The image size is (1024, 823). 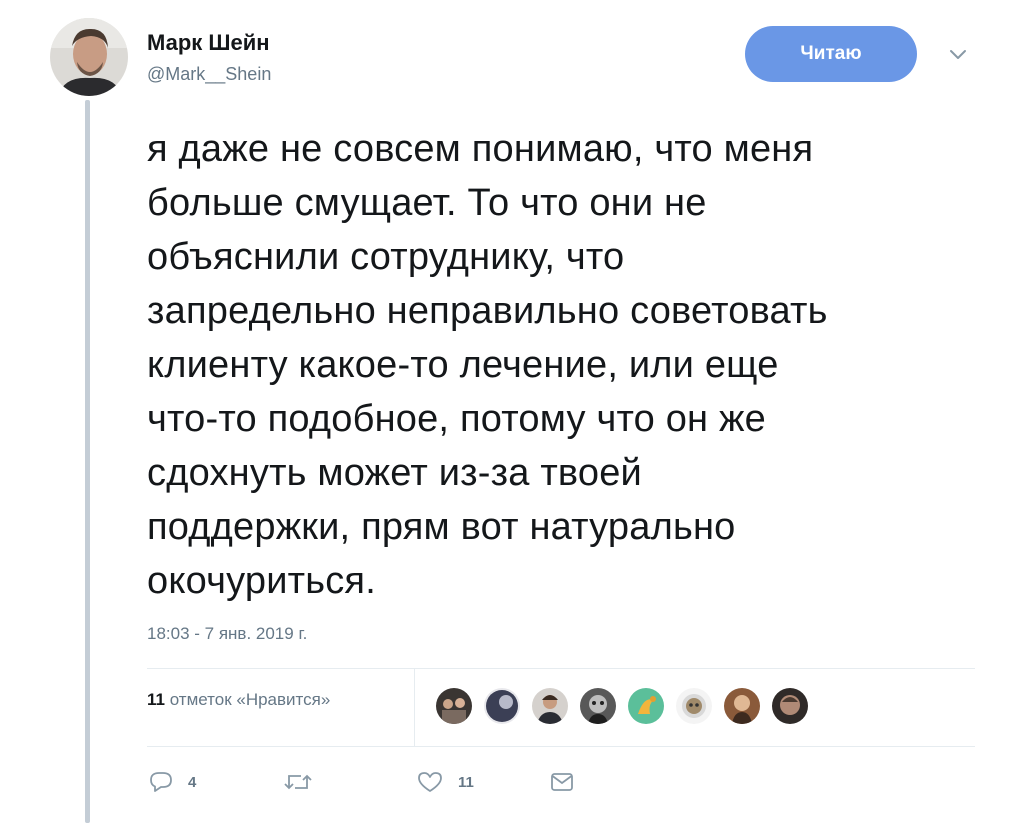 What do you see at coordinates (208, 43) in the screenshot?
I see `author-name: Марк Шейн` at bounding box center [208, 43].